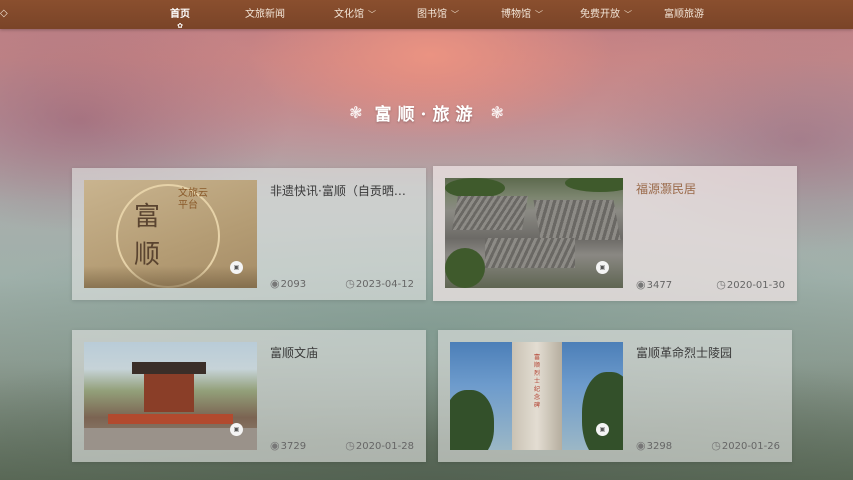 The width and height of the screenshot is (853, 480). I want to click on tour-card-2: ▣ 福源灏民居 ◉3477 ◷2020-01-30, so click(615, 233).